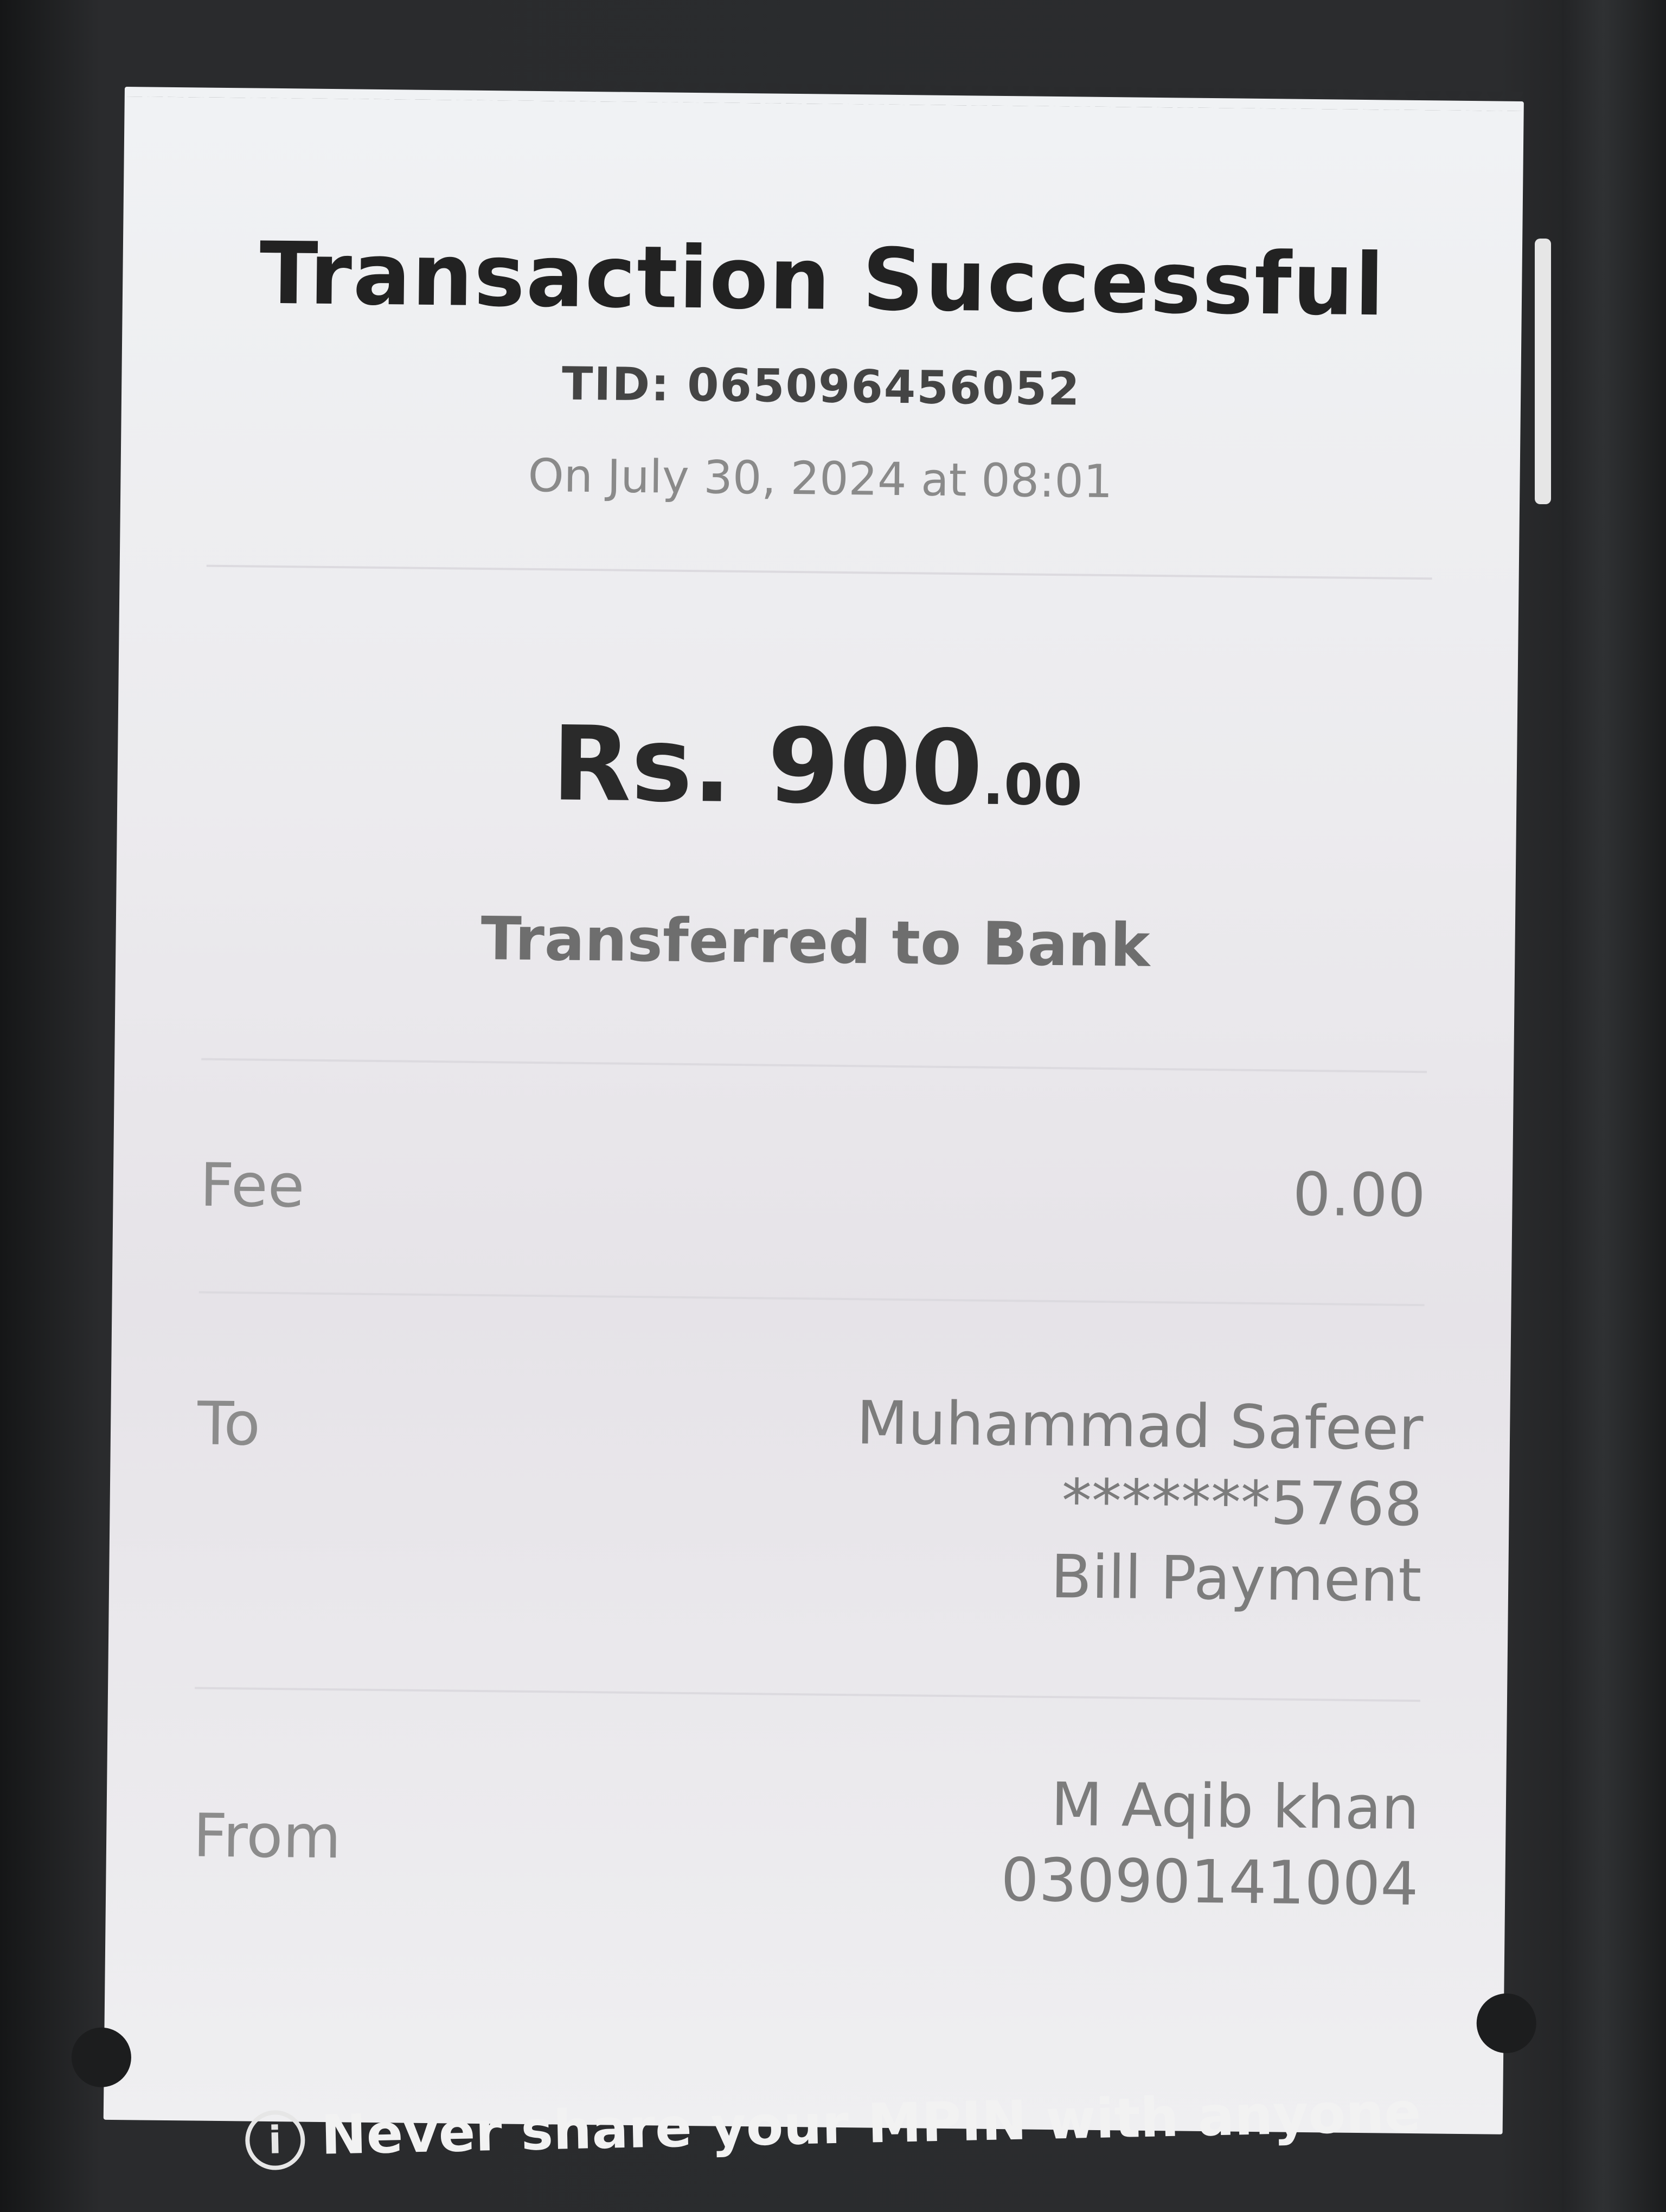 The image size is (1666, 2212). I want to click on fee-label: Fee, so click(253, 1185).